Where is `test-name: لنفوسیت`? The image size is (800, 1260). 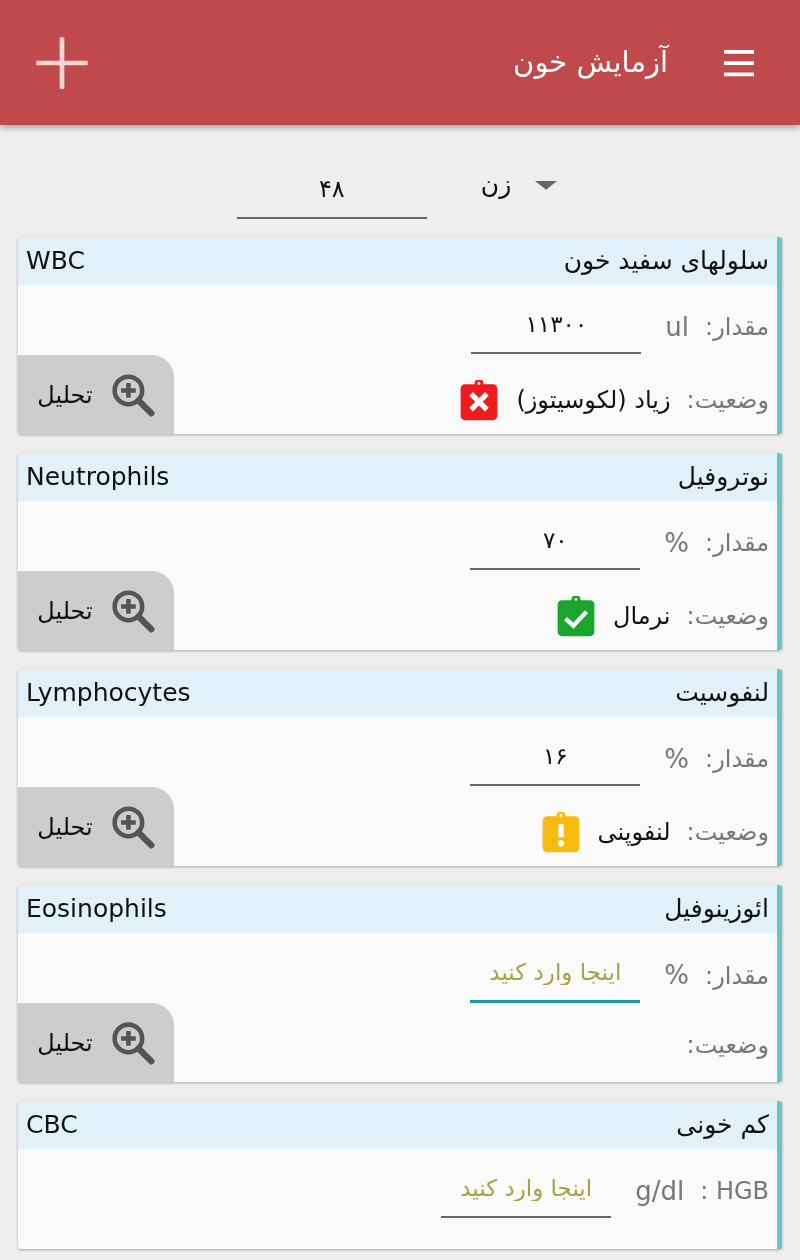 test-name: لنفوسیت is located at coordinates (722, 693).